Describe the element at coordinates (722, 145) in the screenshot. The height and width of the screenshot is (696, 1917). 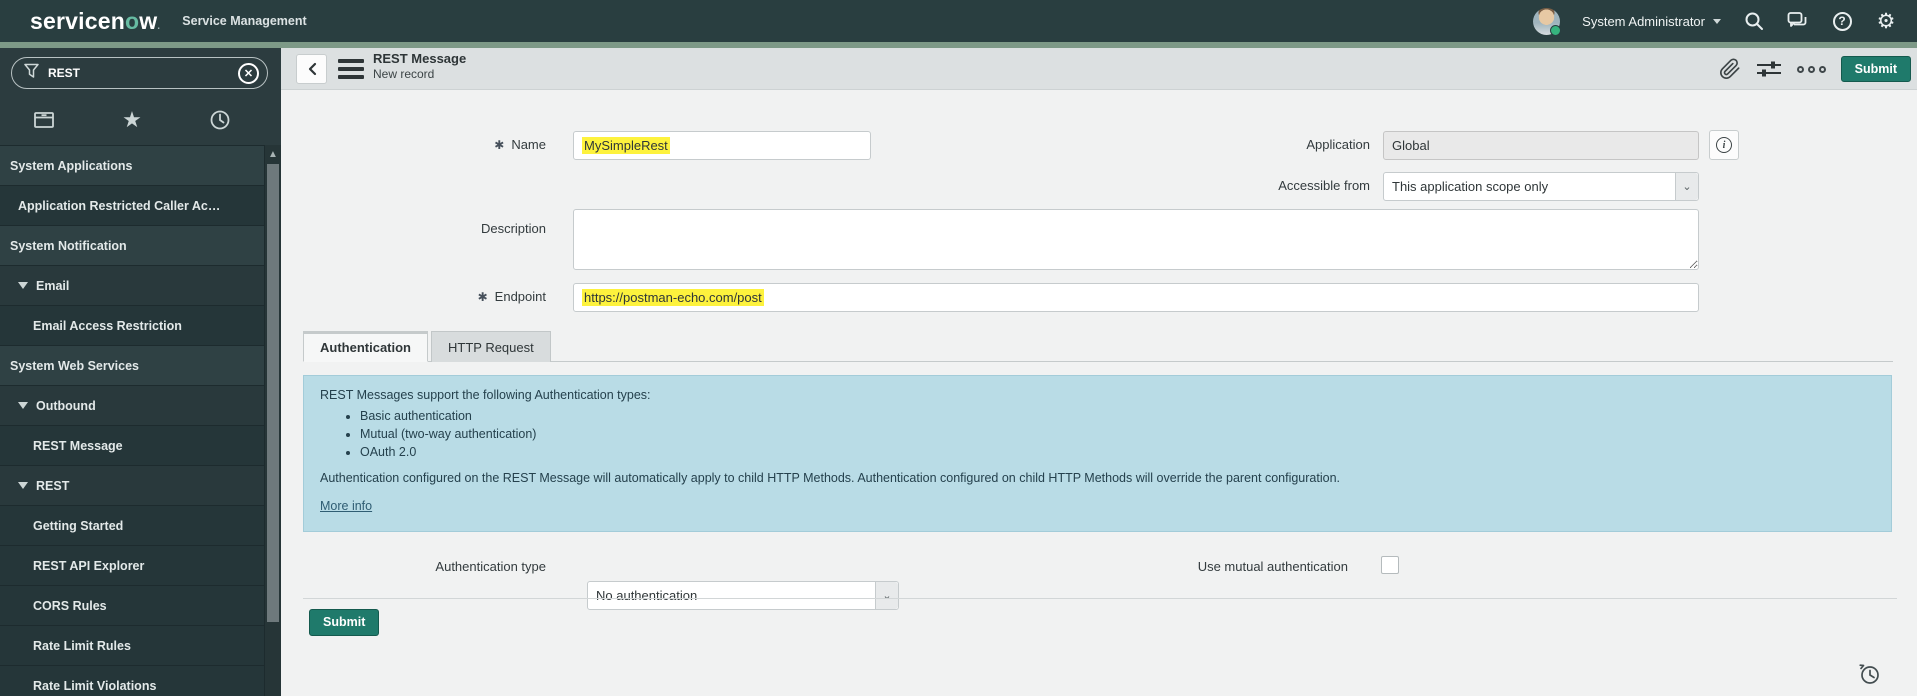
I see `name-input: MySimpleRest` at that location.